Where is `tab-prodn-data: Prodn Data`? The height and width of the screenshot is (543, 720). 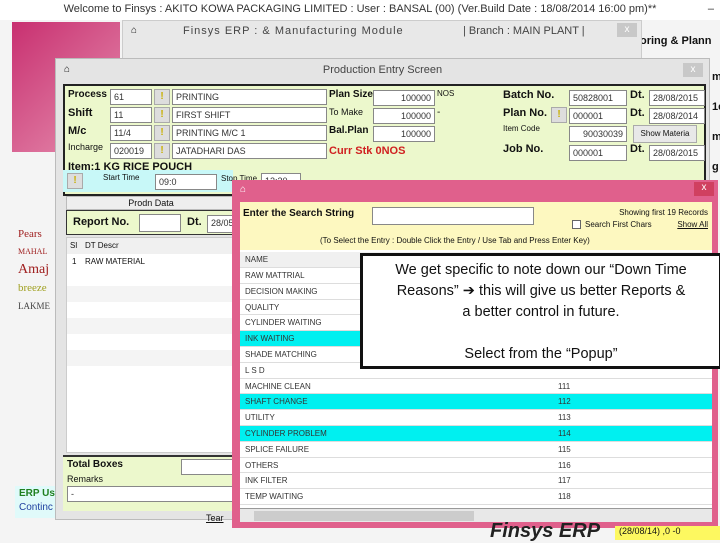
tab-prodn-data: Prodn Data is located at coordinates (151, 203).